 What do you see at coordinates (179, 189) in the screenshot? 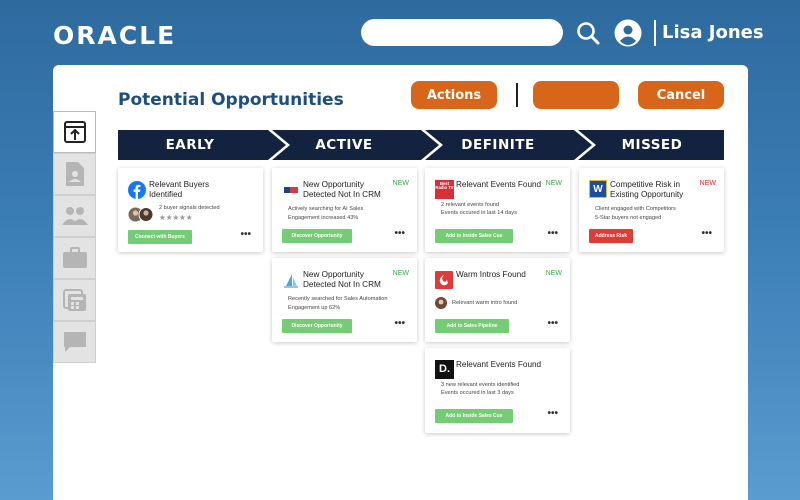
I see `card-title: Relevant Buyers Identified` at bounding box center [179, 189].